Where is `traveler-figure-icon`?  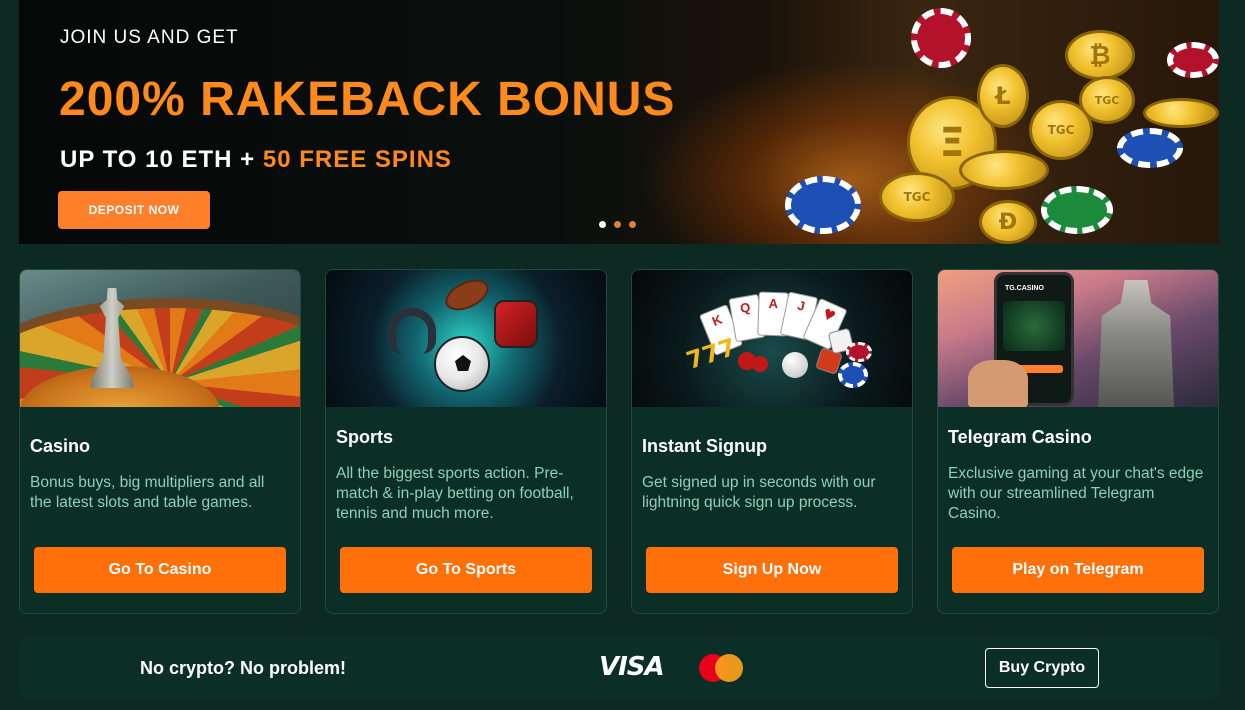
traveler-figure-icon is located at coordinates (1136, 343).